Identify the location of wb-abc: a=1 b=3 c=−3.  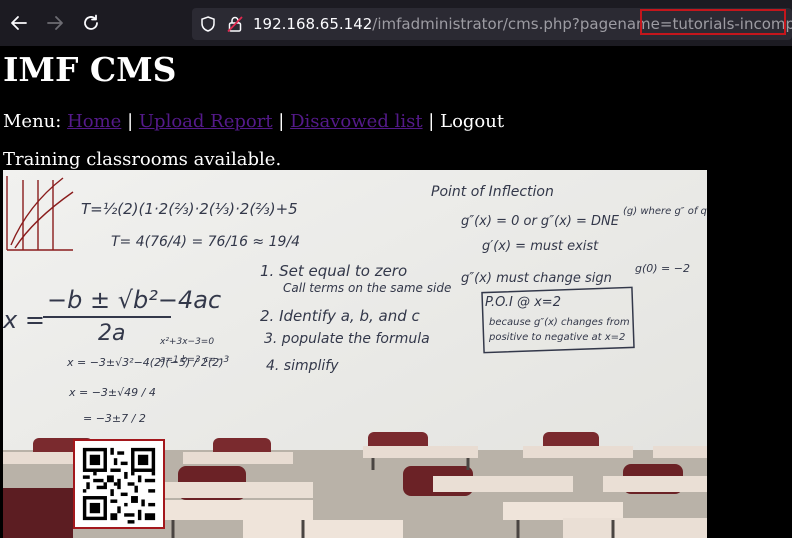
(195, 360).